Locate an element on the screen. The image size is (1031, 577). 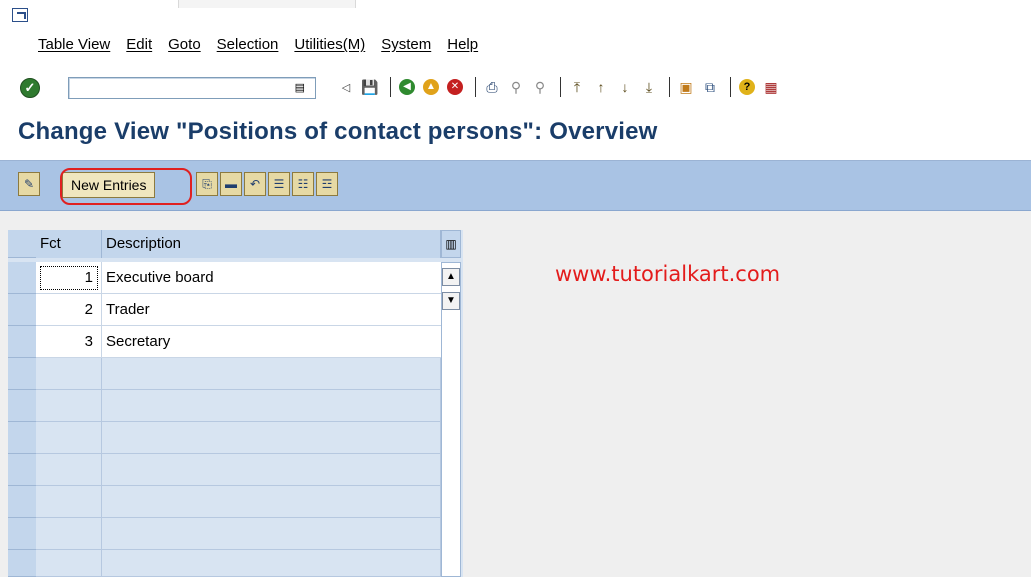
command-field: ▤ is located at coordinates (192, 88).